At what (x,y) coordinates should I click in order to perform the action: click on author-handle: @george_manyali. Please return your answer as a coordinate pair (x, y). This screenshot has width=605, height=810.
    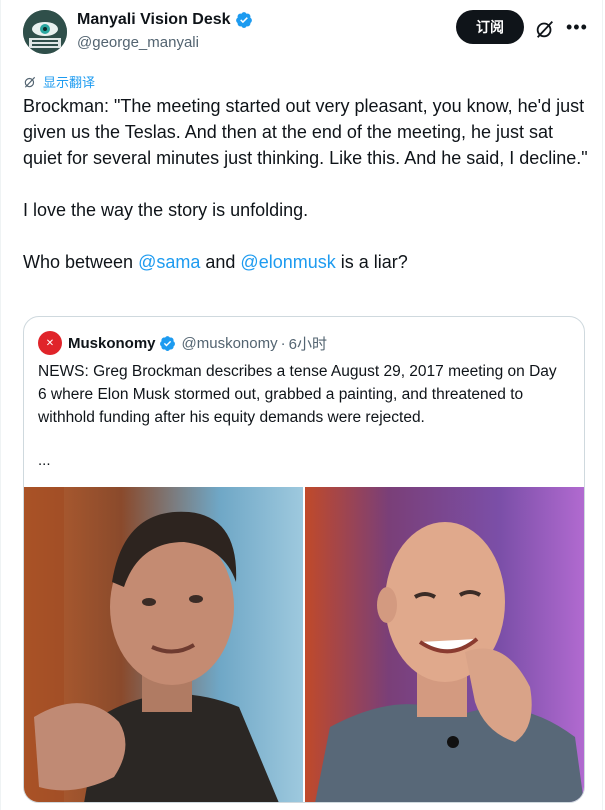
    Looking at the image, I should click on (138, 42).